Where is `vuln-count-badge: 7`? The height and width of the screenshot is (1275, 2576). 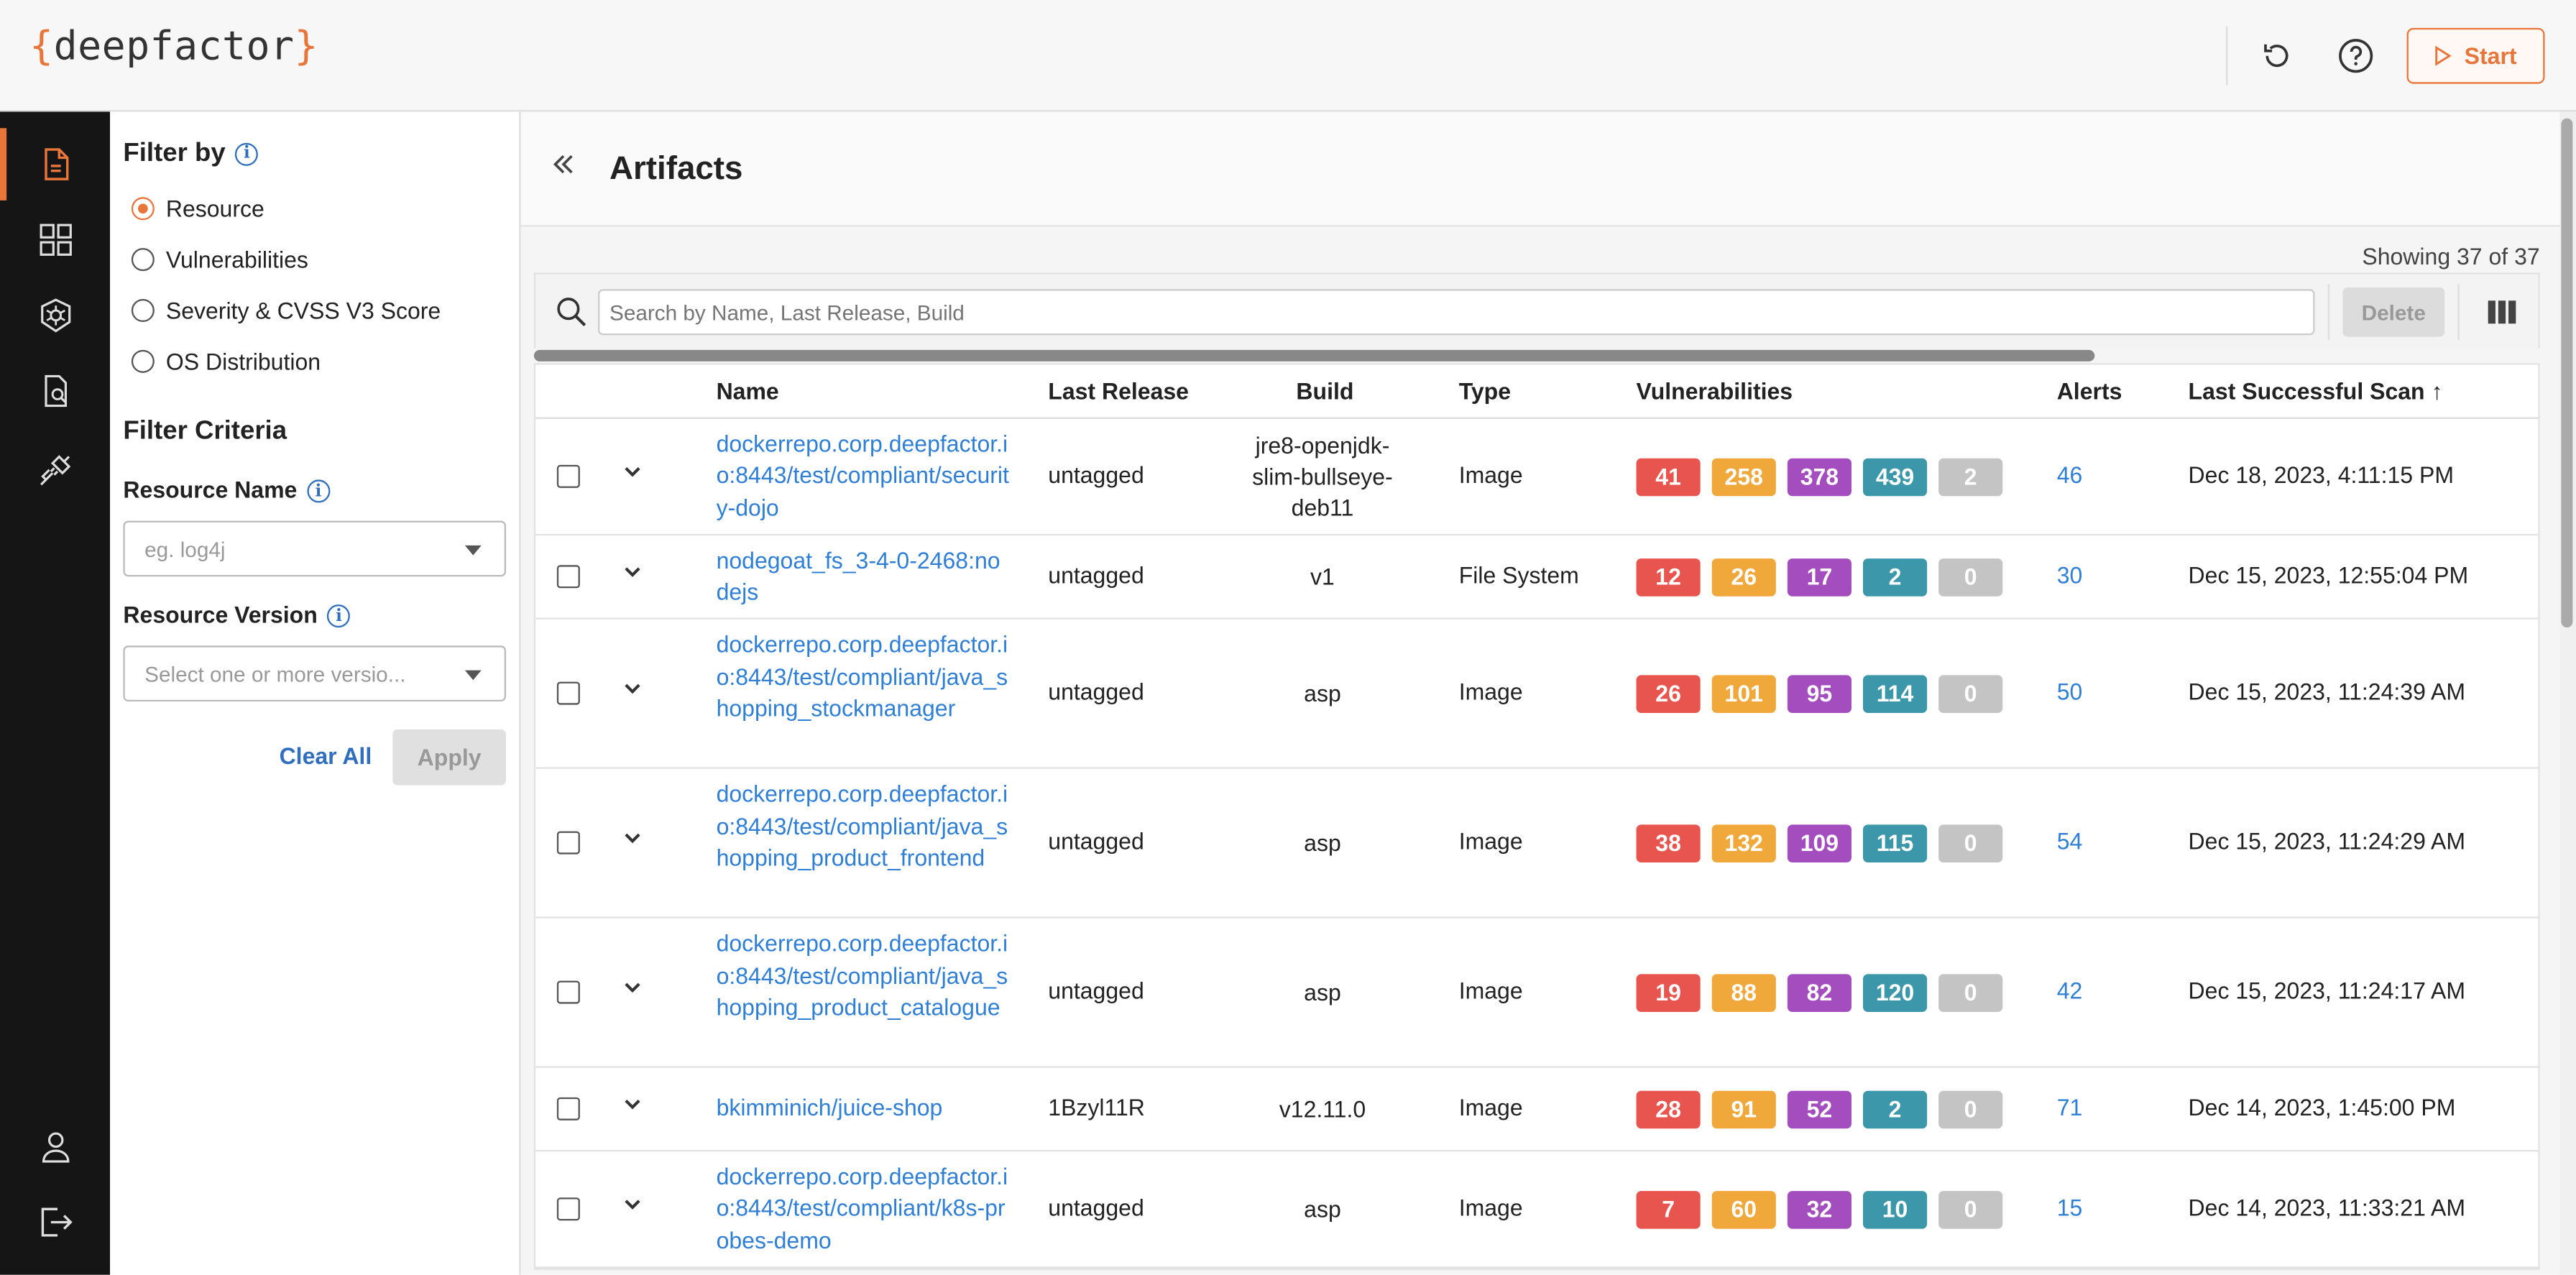 vuln-count-badge: 7 is located at coordinates (1668, 1208).